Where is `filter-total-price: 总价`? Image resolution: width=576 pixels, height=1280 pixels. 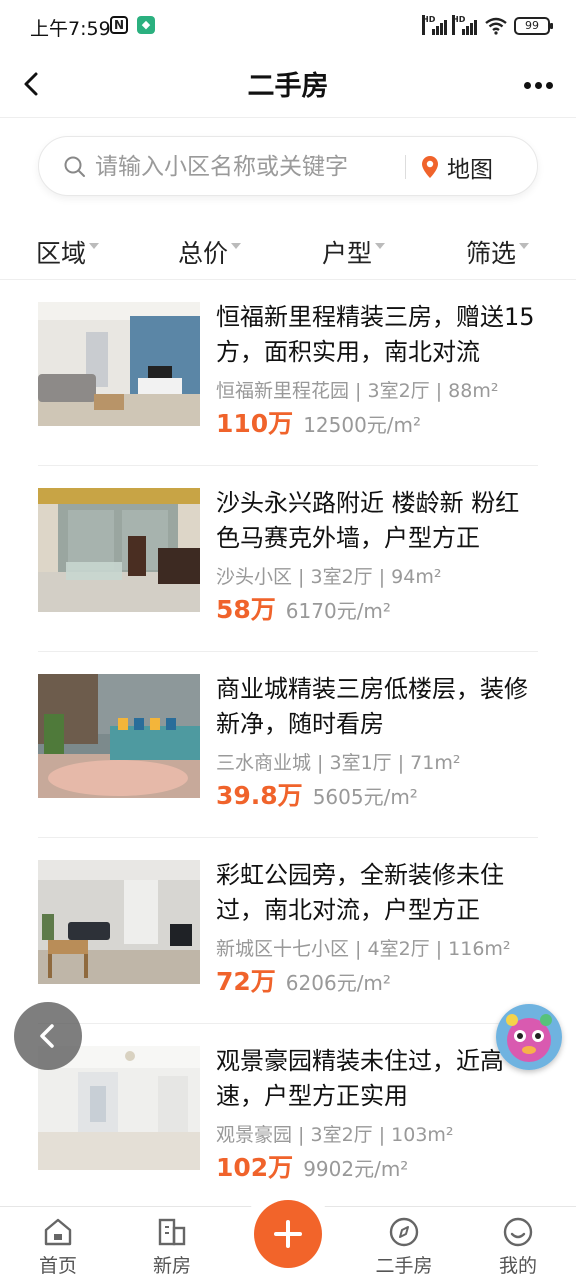 filter-total-price: 总价 is located at coordinates (210, 252).